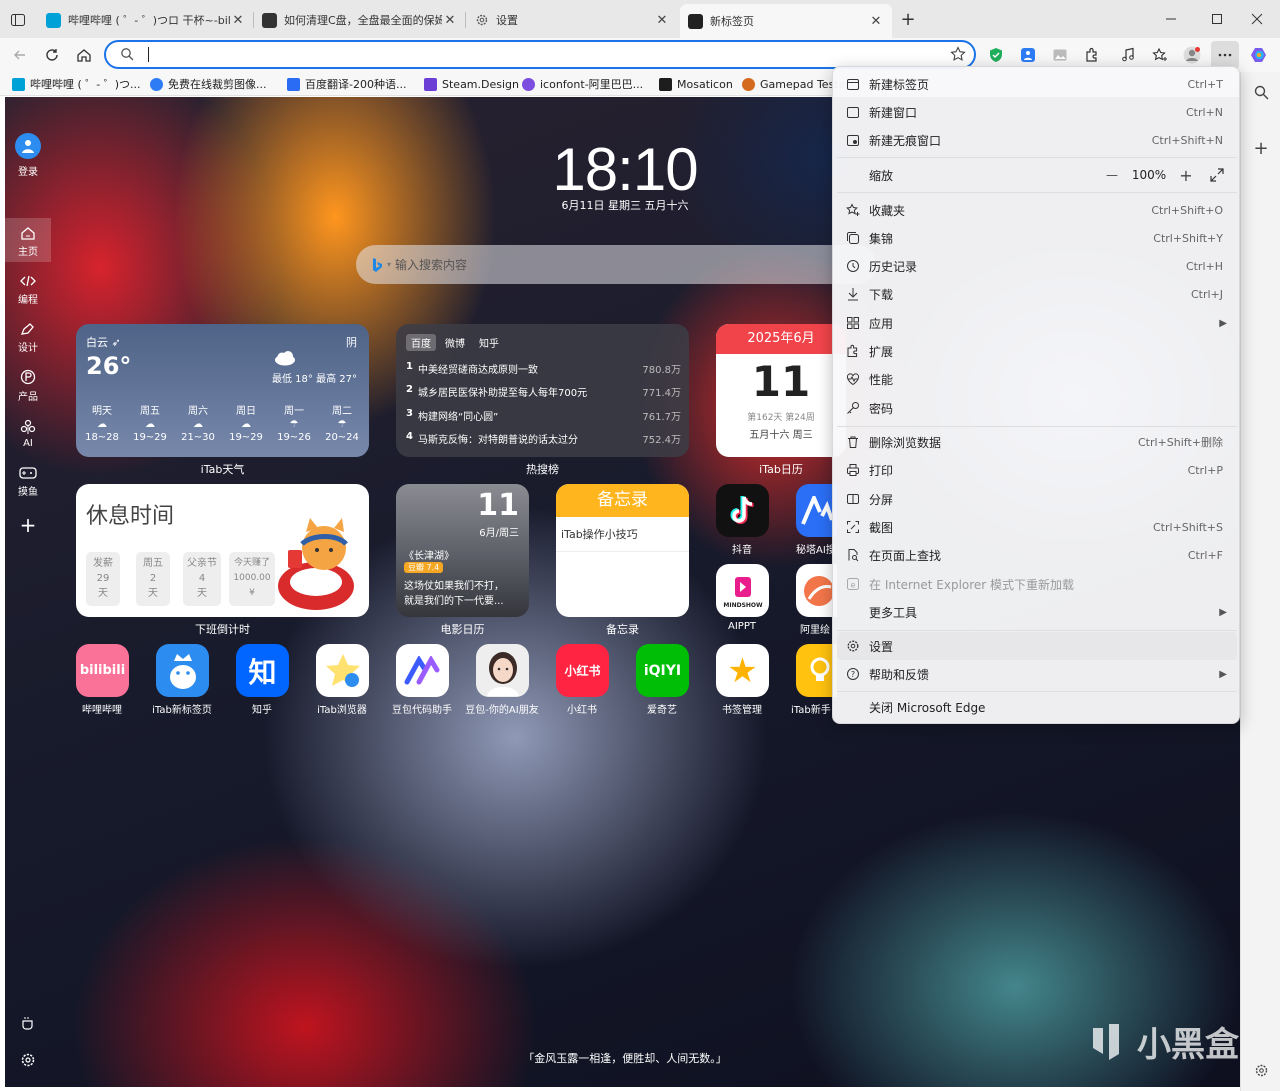  What do you see at coordinates (622, 534) in the screenshot?
I see `memo-item: iTab操作小技巧` at bounding box center [622, 534].